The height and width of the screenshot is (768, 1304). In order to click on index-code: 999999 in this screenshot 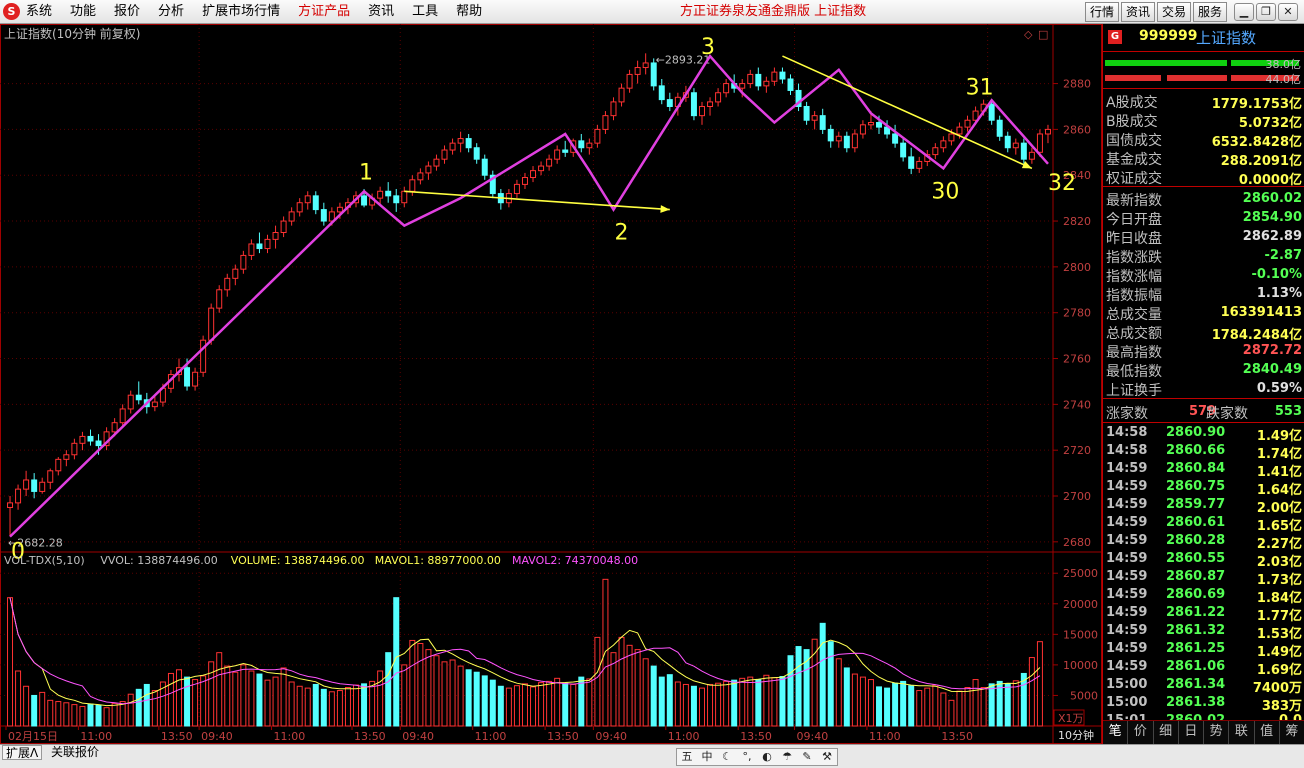, I will do `click(1168, 36)`.